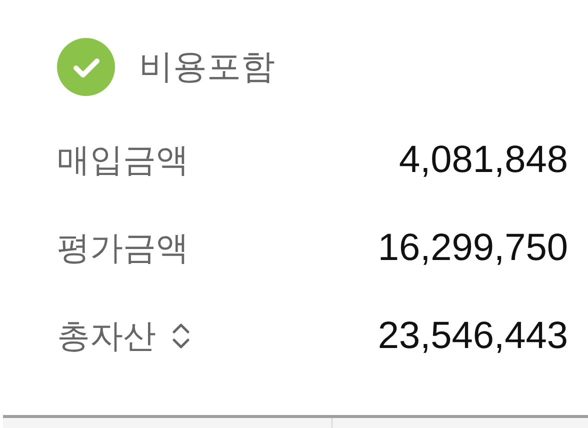 The height and width of the screenshot is (428, 588). Describe the element at coordinates (207, 67) in the screenshot. I see `checkbox-label: 비용포함` at that location.